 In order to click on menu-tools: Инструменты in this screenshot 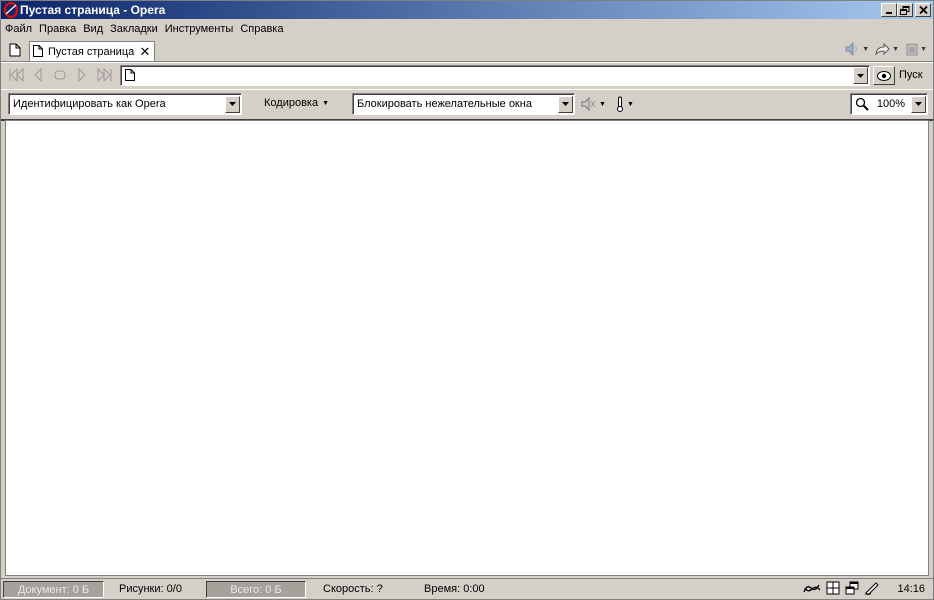, I will do `click(199, 29)`.